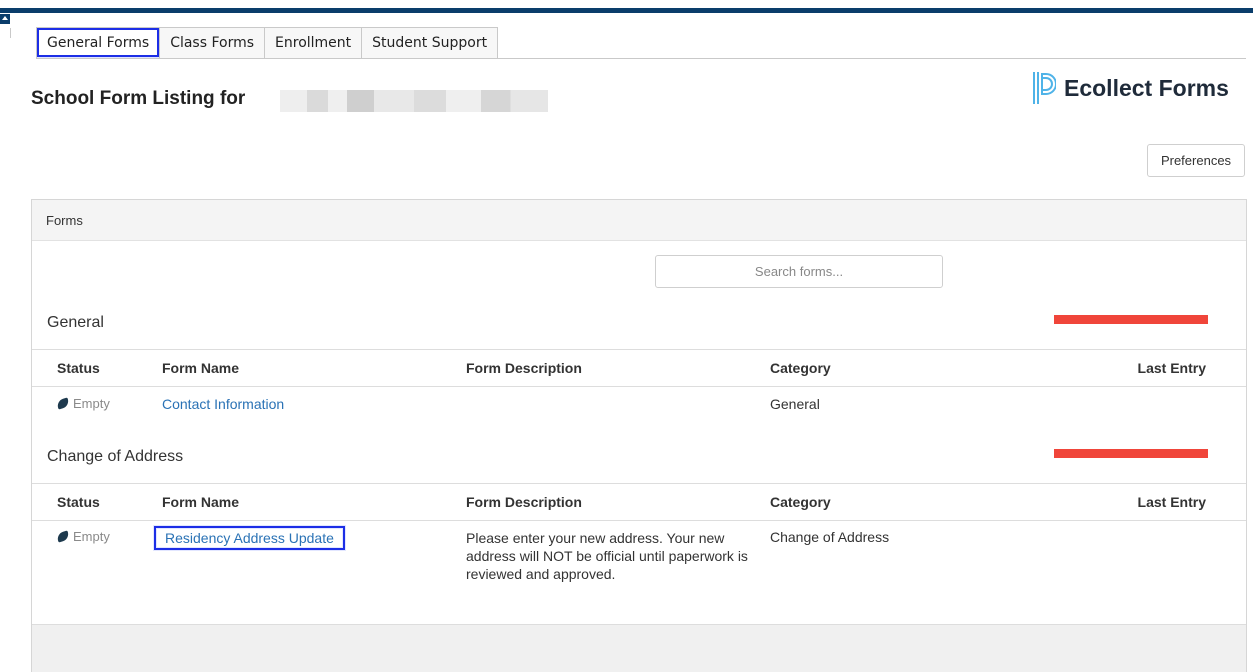 The image size is (1253, 672). Describe the element at coordinates (639, 220) in the screenshot. I see `panel-header: Forms` at that location.